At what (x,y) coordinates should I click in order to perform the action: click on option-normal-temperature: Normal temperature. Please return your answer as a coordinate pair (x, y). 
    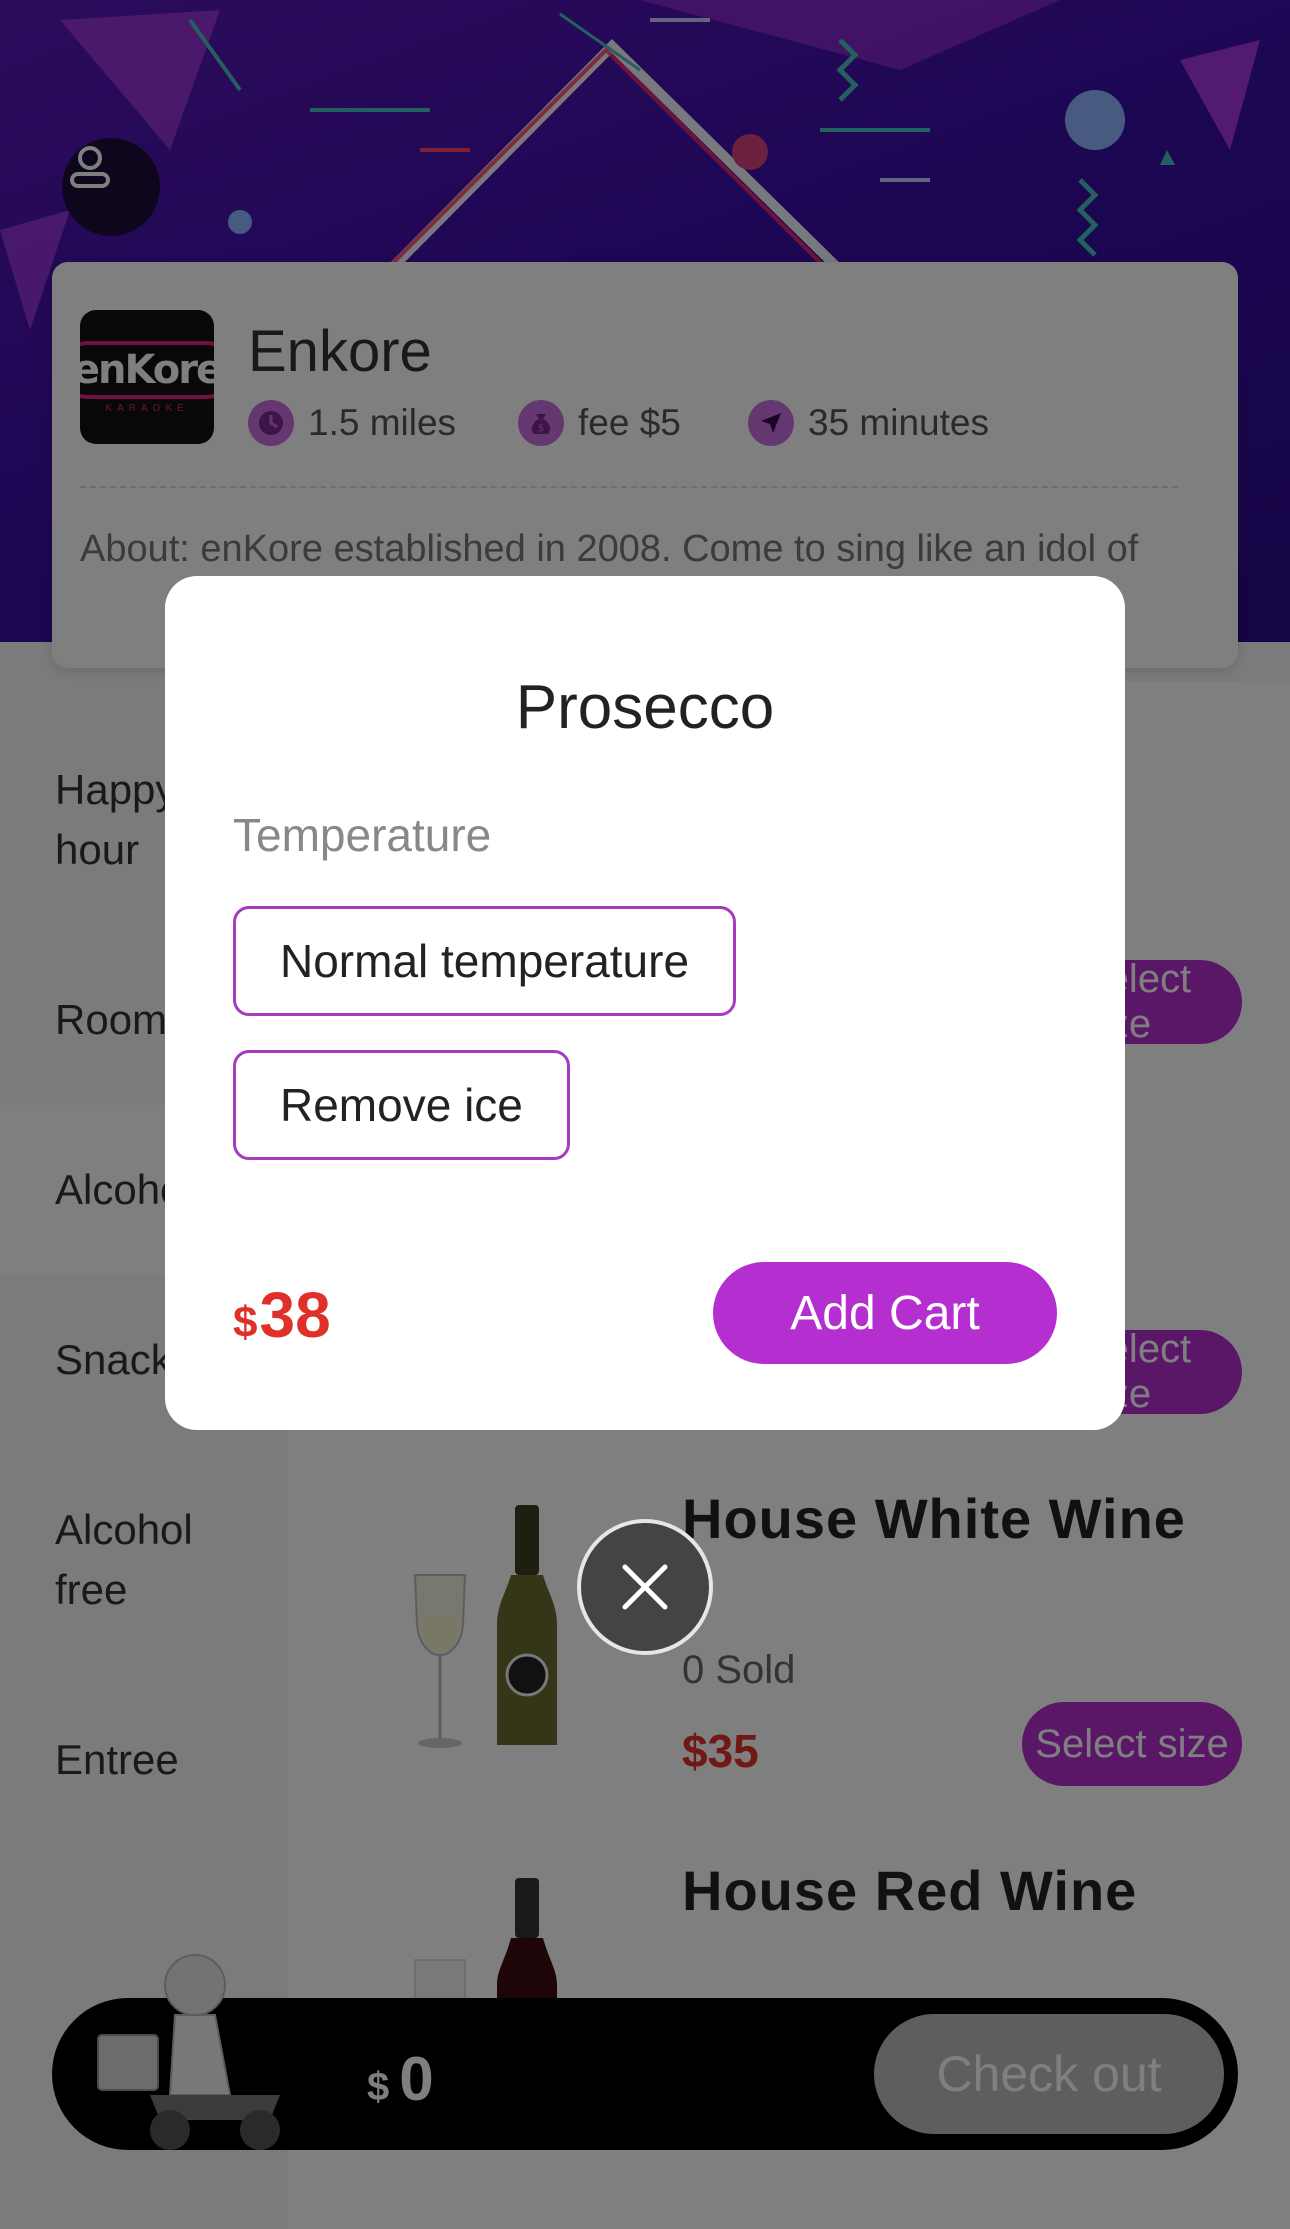
    Looking at the image, I should click on (485, 961).